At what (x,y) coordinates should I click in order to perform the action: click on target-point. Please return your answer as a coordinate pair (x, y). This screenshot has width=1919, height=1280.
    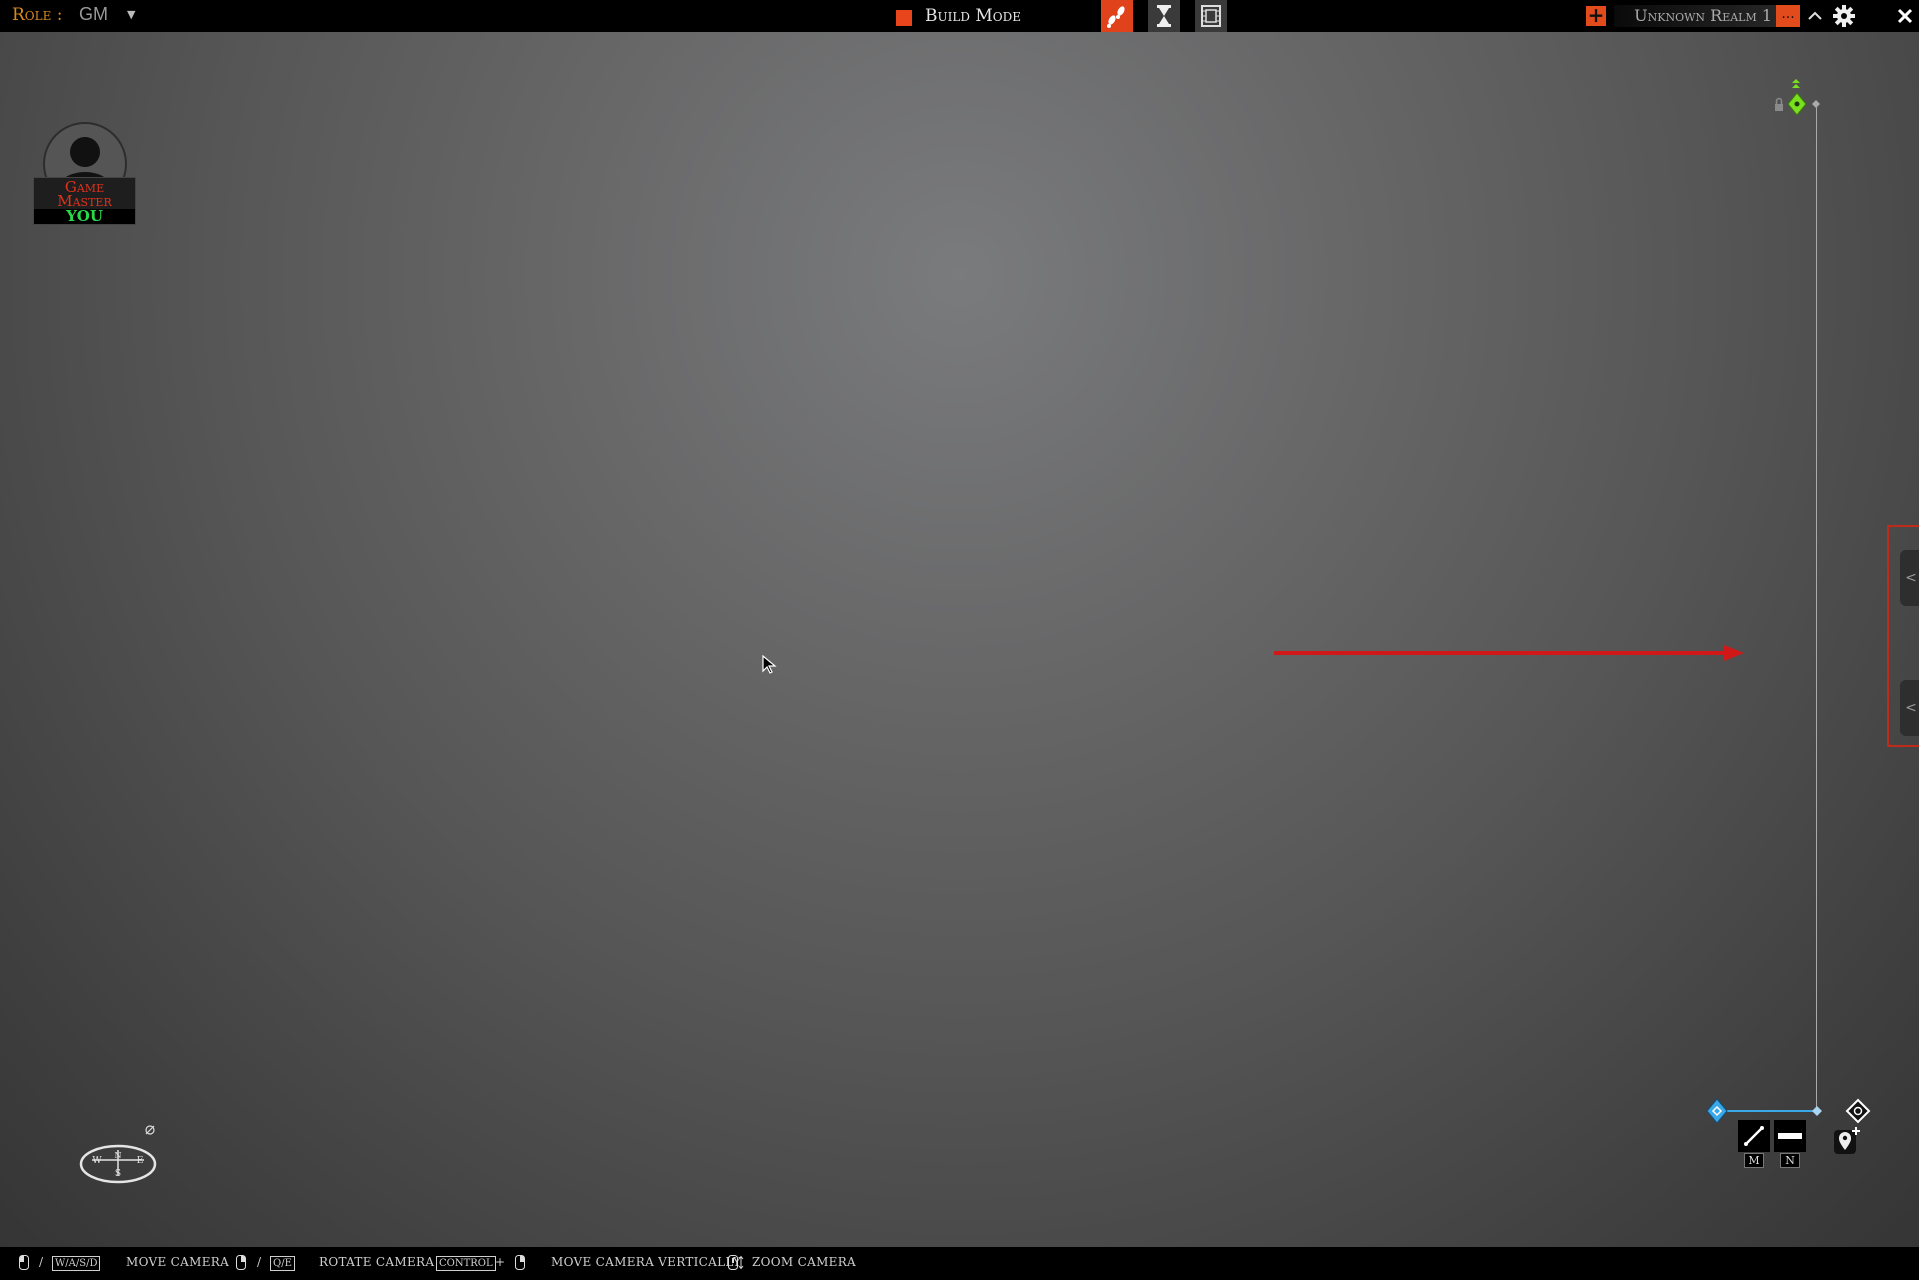
    Looking at the image, I should click on (1858, 1111).